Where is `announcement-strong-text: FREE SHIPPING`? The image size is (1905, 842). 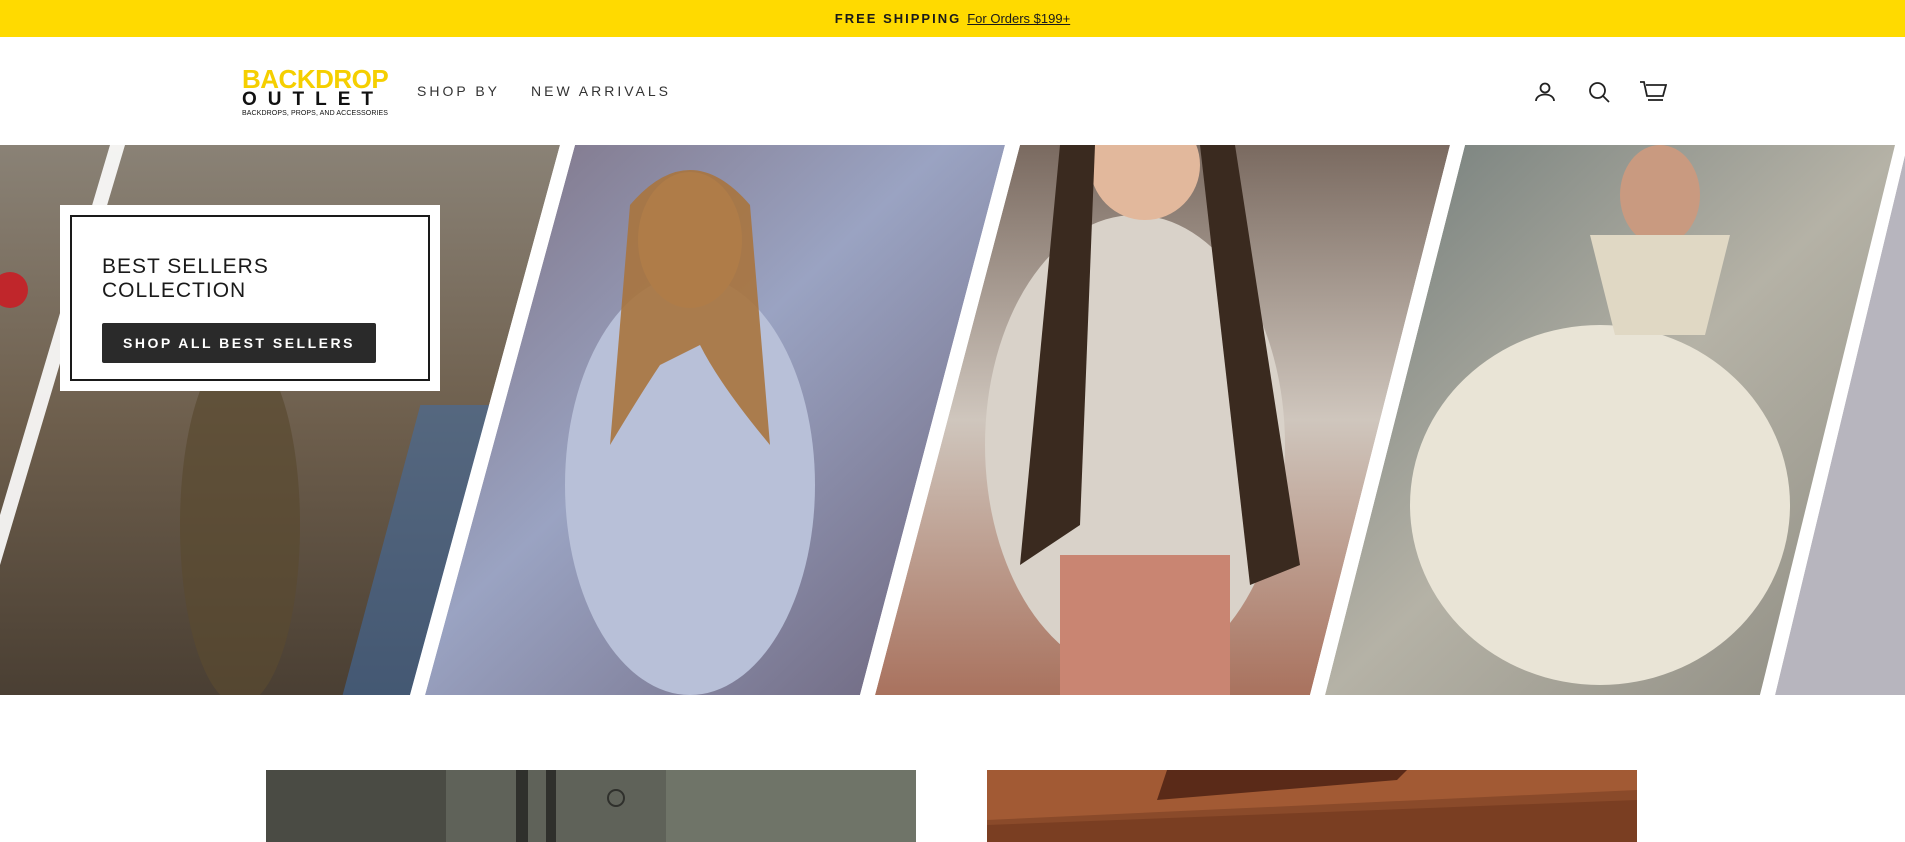 announcement-strong-text: FREE SHIPPING is located at coordinates (898, 18).